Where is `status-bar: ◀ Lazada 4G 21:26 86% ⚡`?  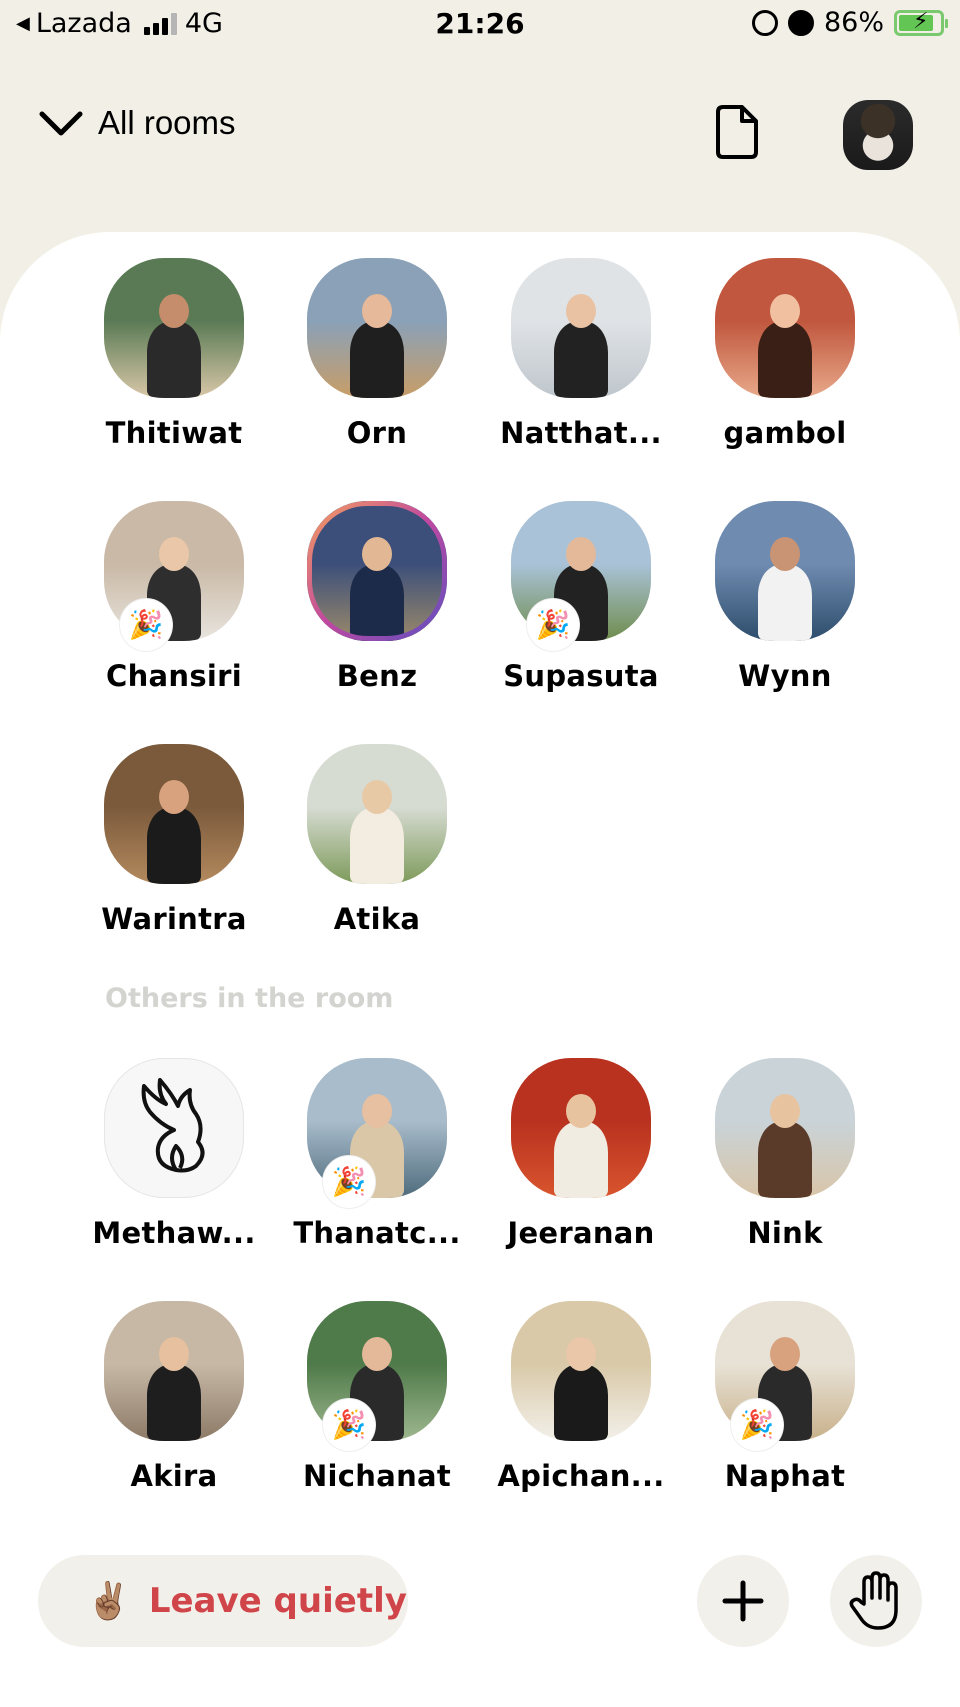
status-bar: ◀ Lazada 4G 21:26 86% ⚡ is located at coordinates (480, 26).